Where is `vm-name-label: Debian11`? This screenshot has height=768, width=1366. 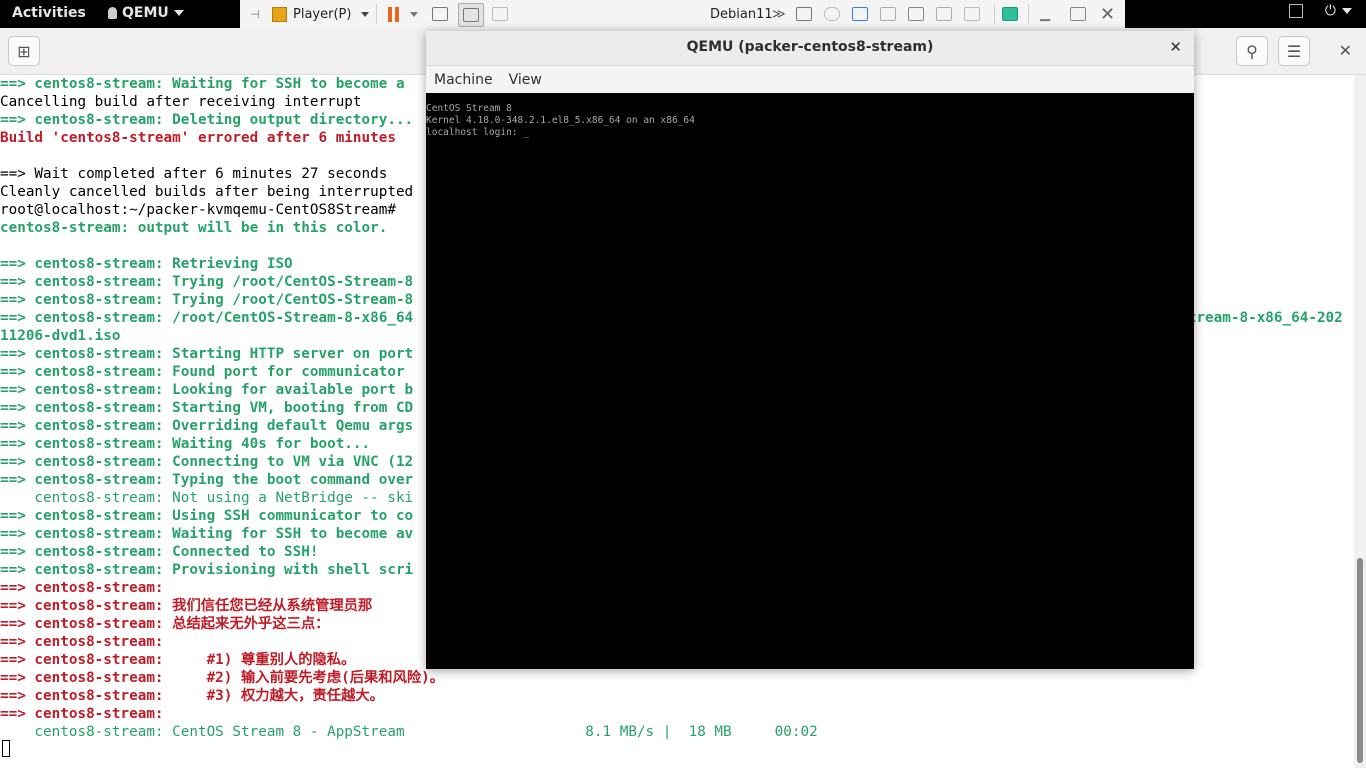 vm-name-label: Debian11 is located at coordinates (741, 14).